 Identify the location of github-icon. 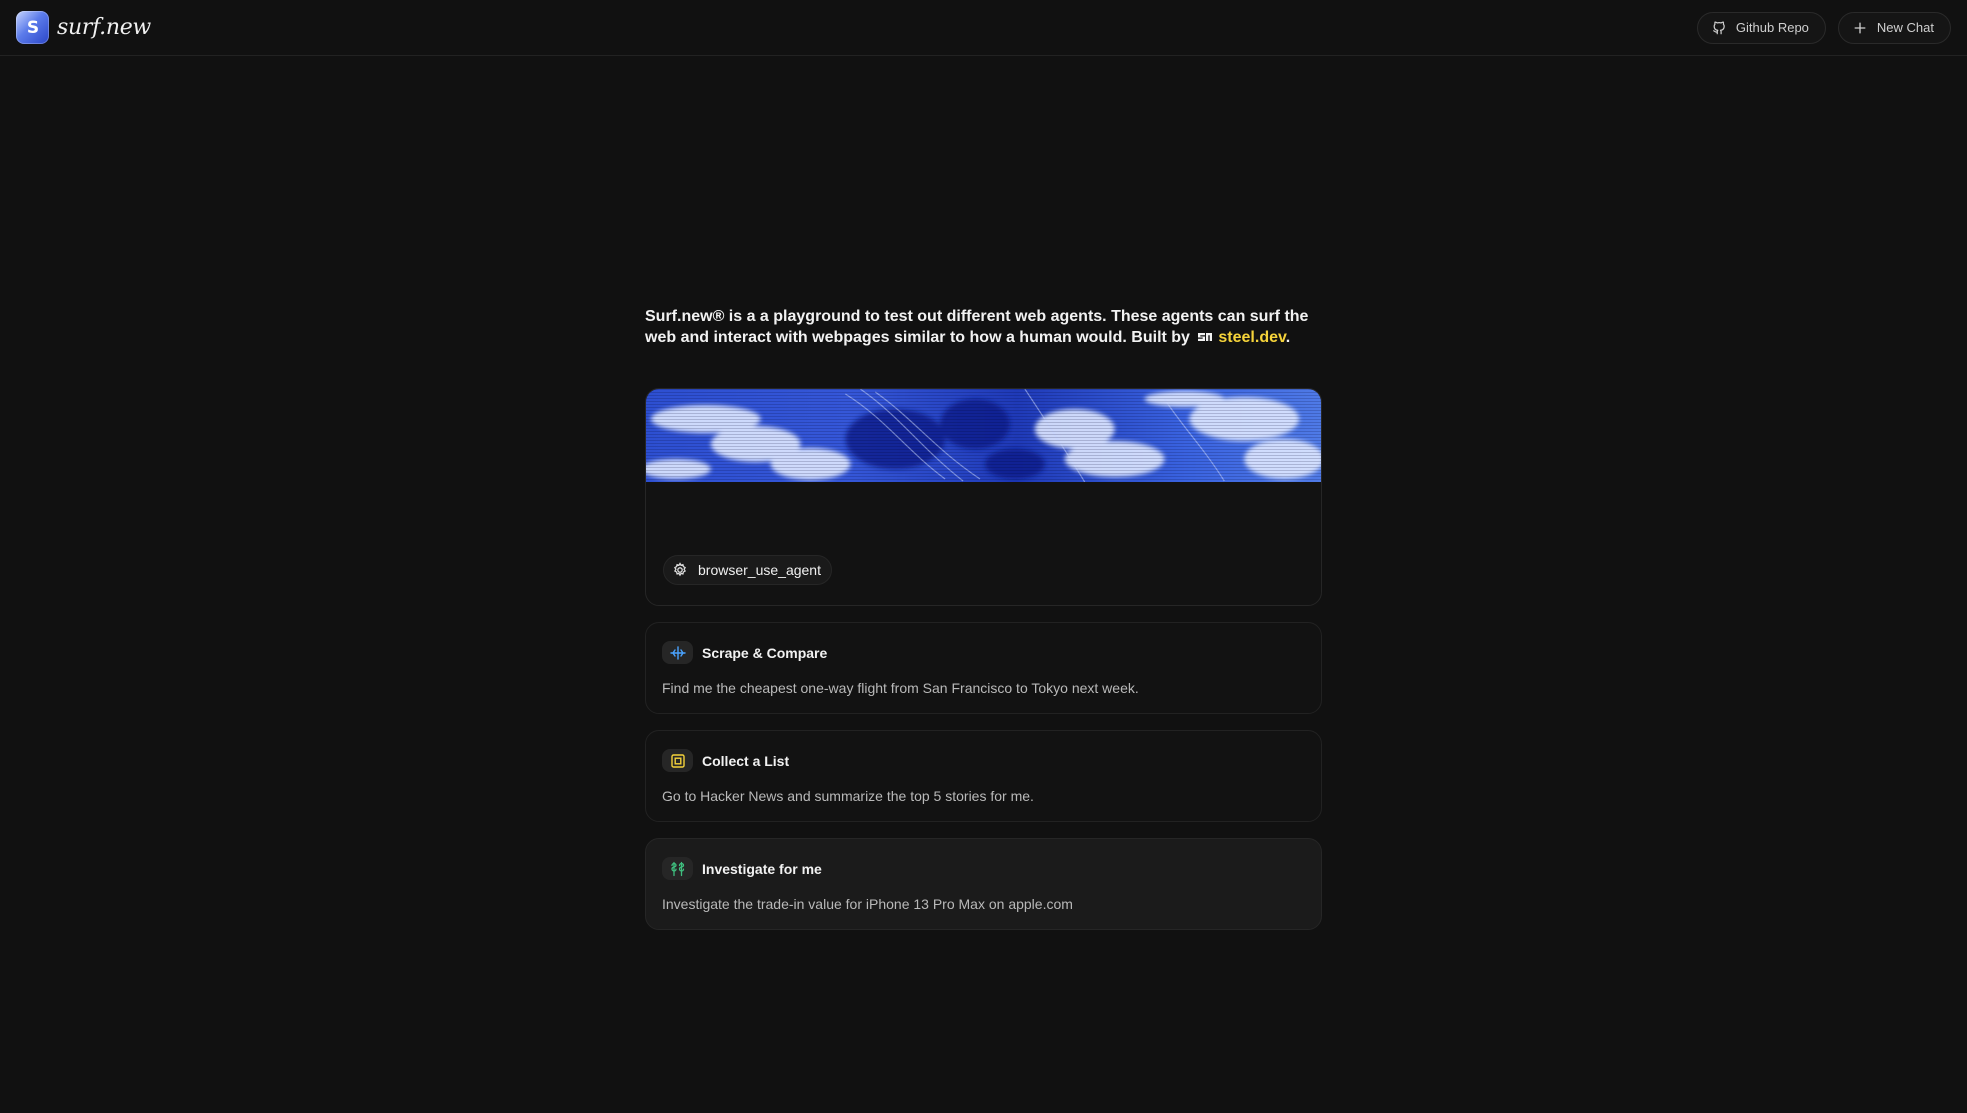
(1719, 27).